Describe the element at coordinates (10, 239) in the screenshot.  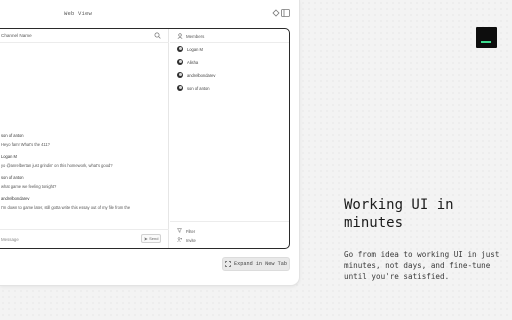
I see `message-input: Message` at that location.